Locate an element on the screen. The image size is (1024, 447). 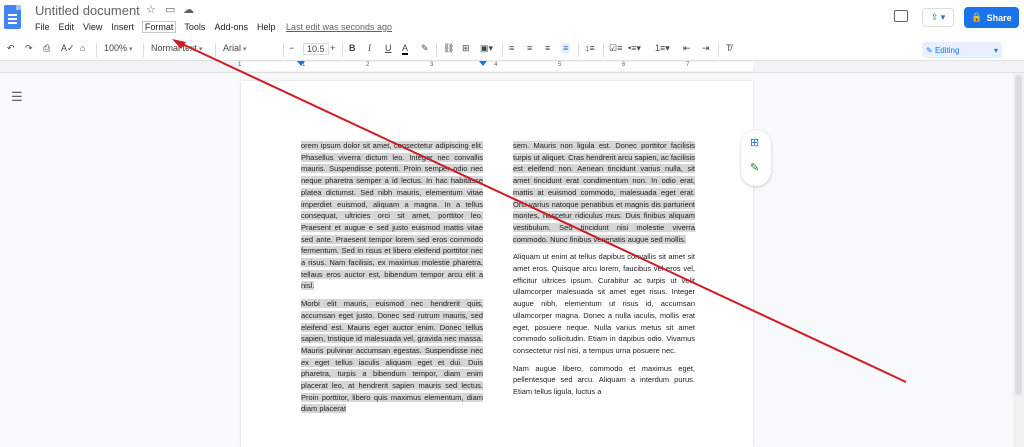
ruler-number: 2 is located at coordinates (368, 65).